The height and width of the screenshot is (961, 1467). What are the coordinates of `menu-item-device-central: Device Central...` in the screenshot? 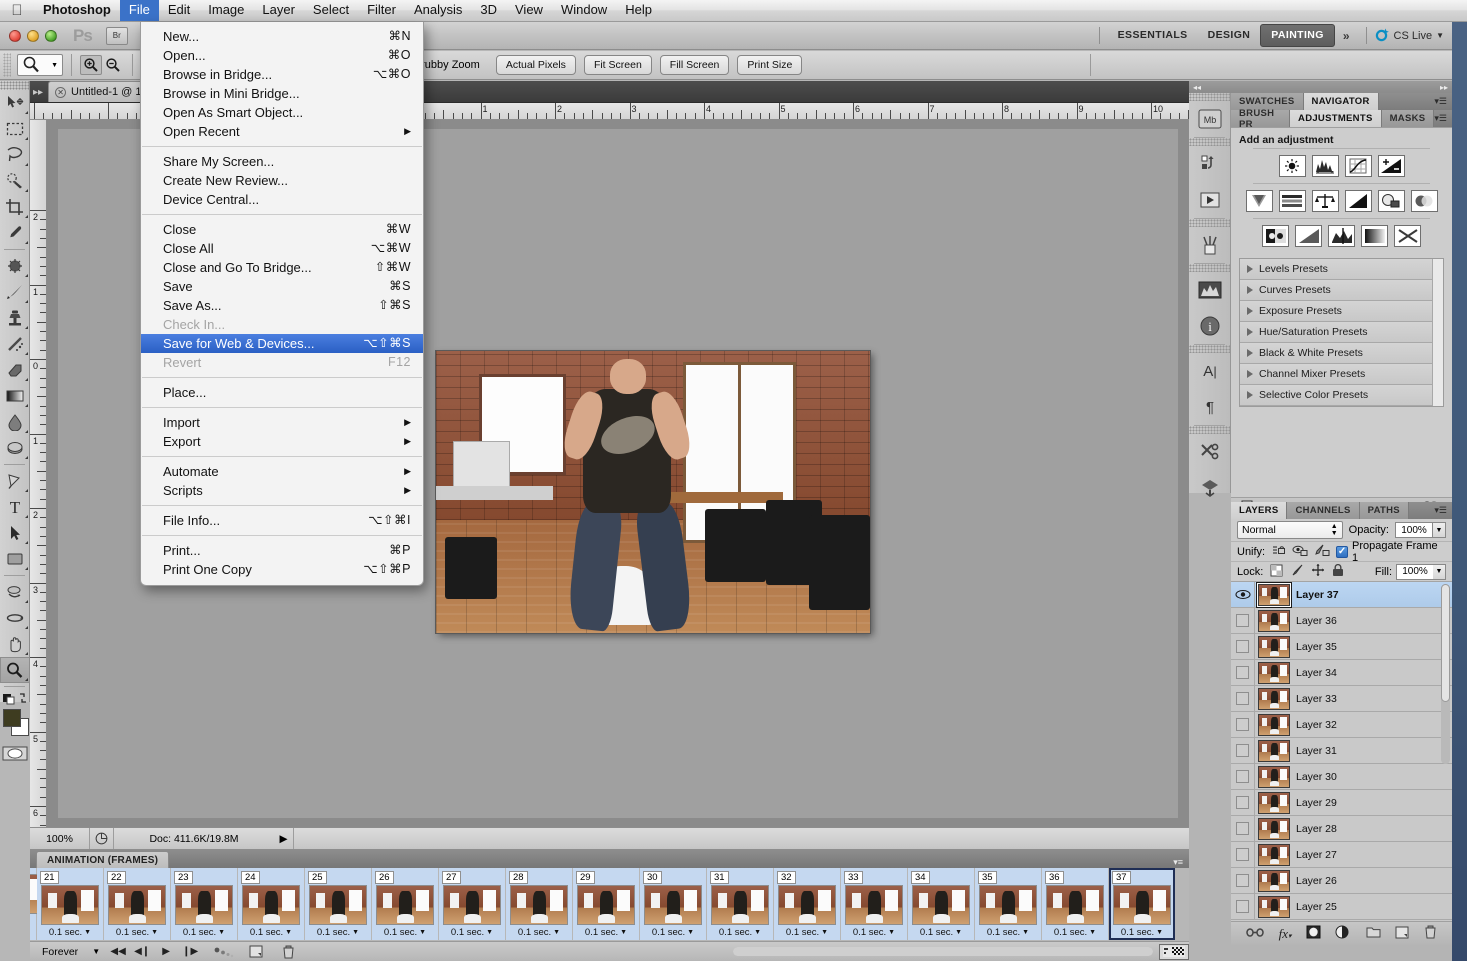 It's located at (282, 199).